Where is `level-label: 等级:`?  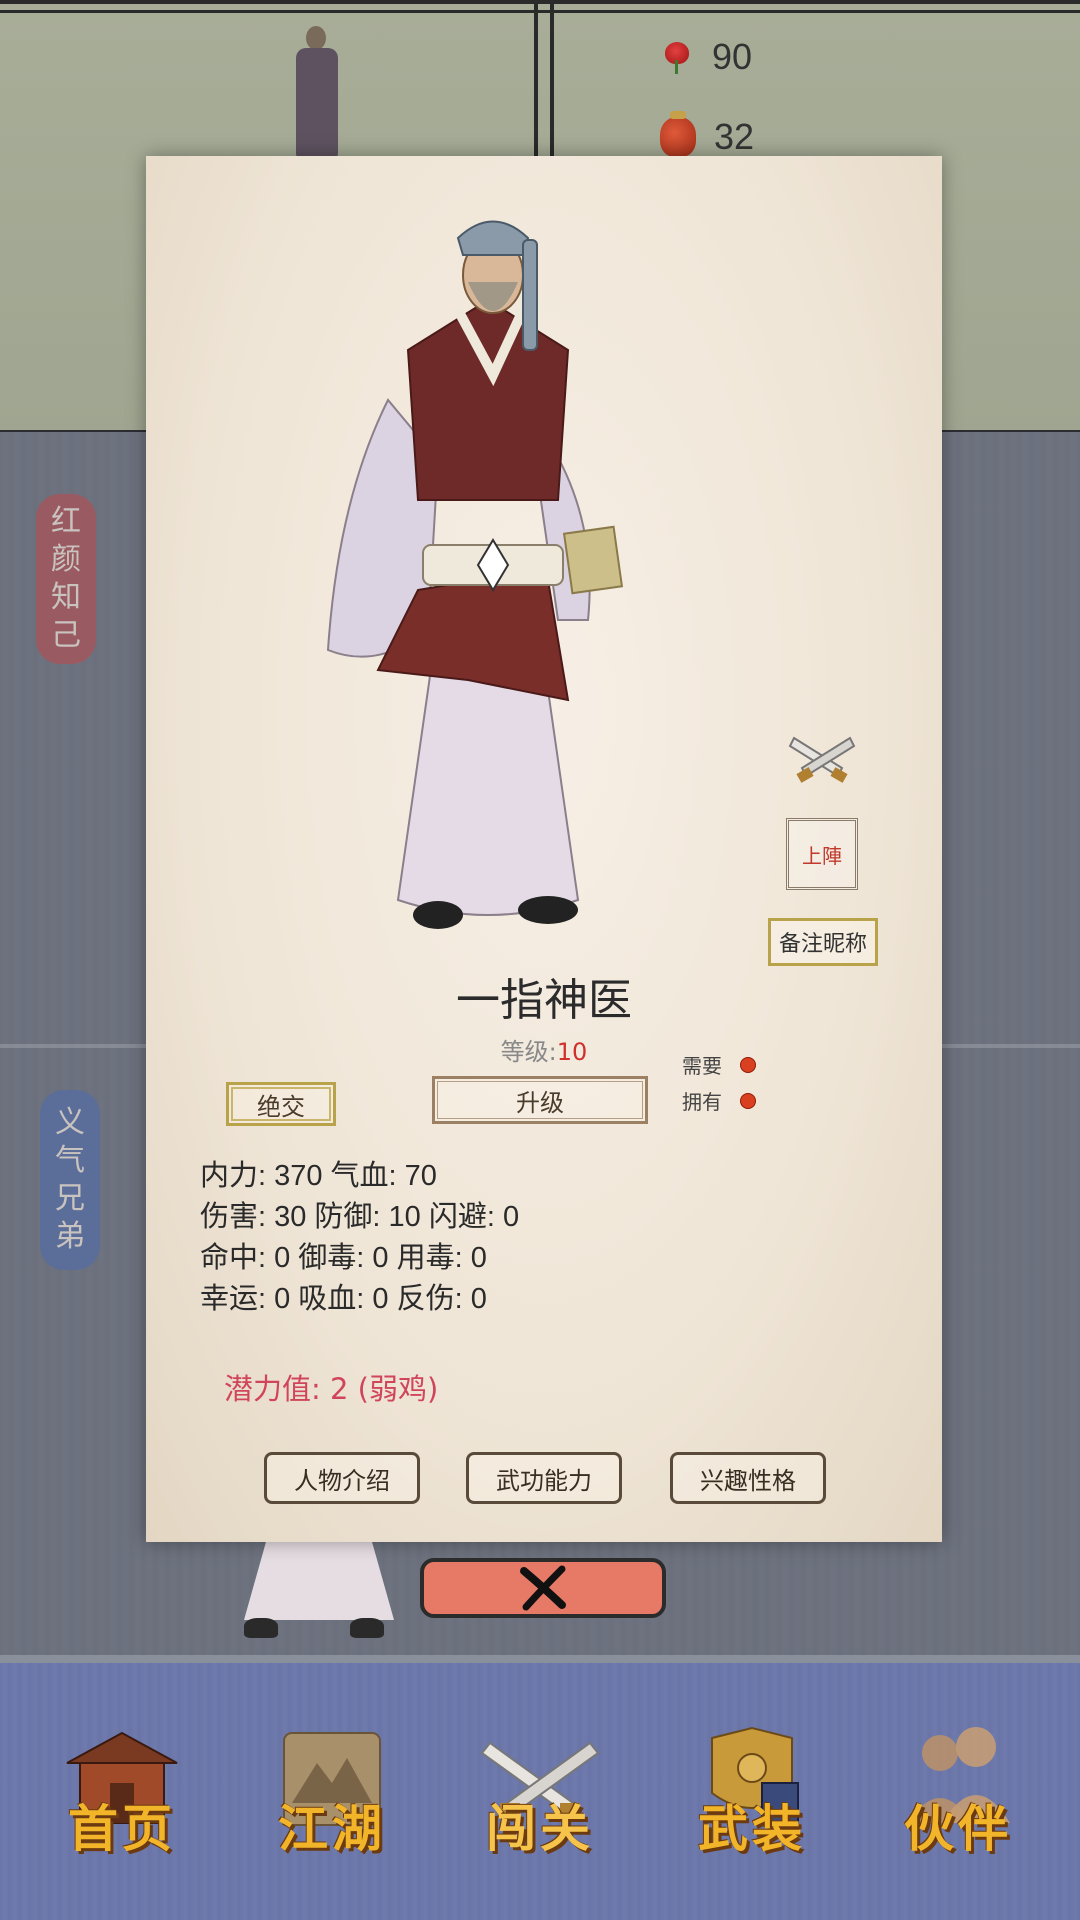 level-label: 等级: is located at coordinates (528, 1052).